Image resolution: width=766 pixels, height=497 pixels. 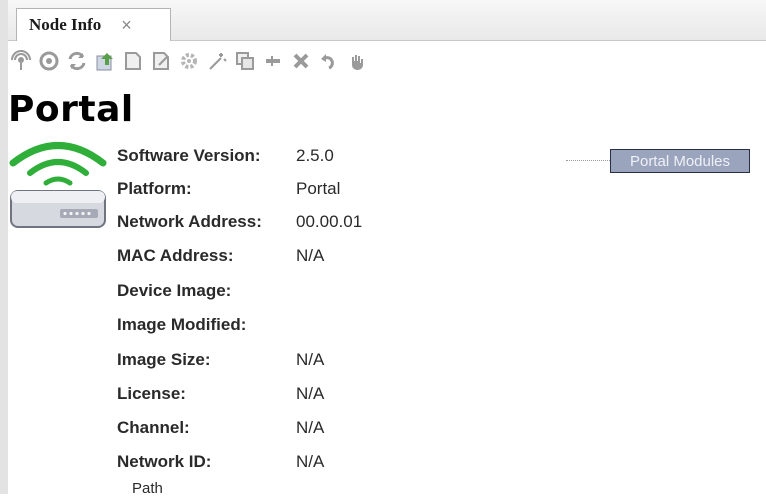 What do you see at coordinates (71, 109) in the screenshot?
I see `node-title: Portal` at bounding box center [71, 109].